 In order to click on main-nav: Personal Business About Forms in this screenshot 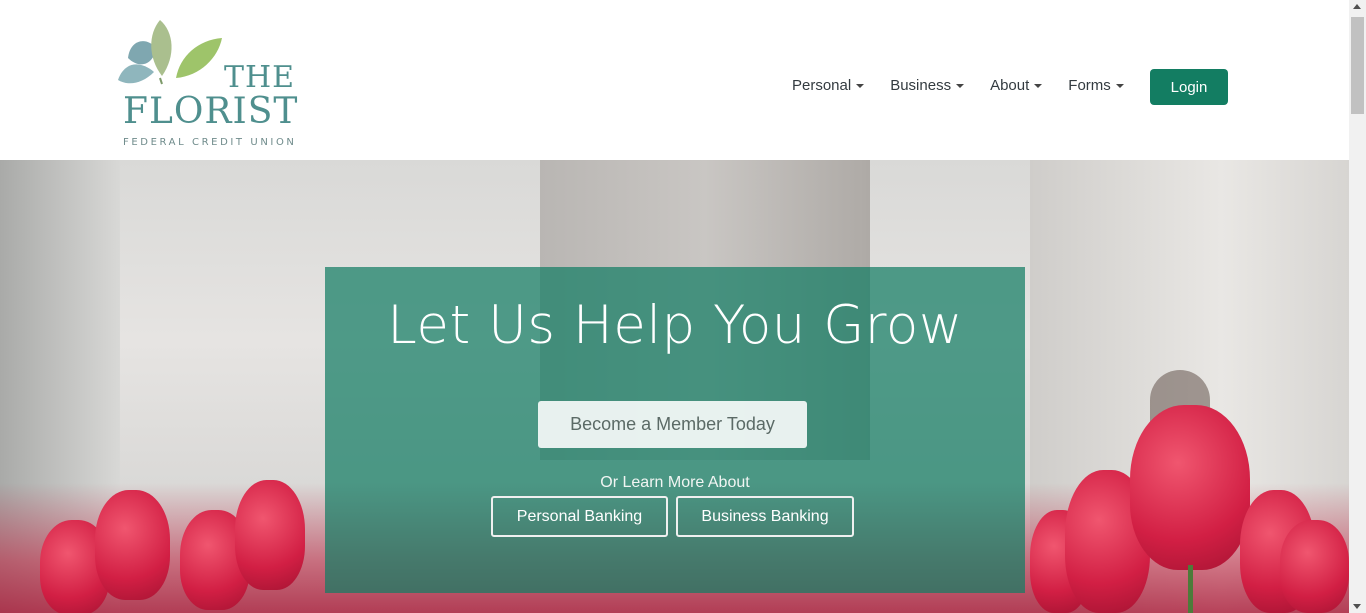, I will do `click(971, 85)`.